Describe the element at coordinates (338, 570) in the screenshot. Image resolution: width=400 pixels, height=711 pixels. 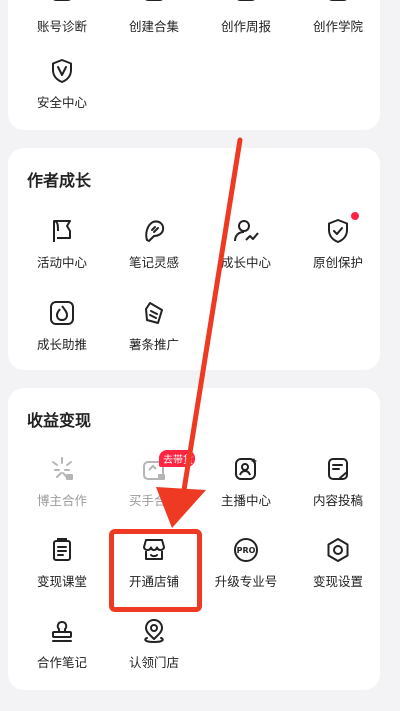
I see `monetization-settings-button: 变现设置` at that location.